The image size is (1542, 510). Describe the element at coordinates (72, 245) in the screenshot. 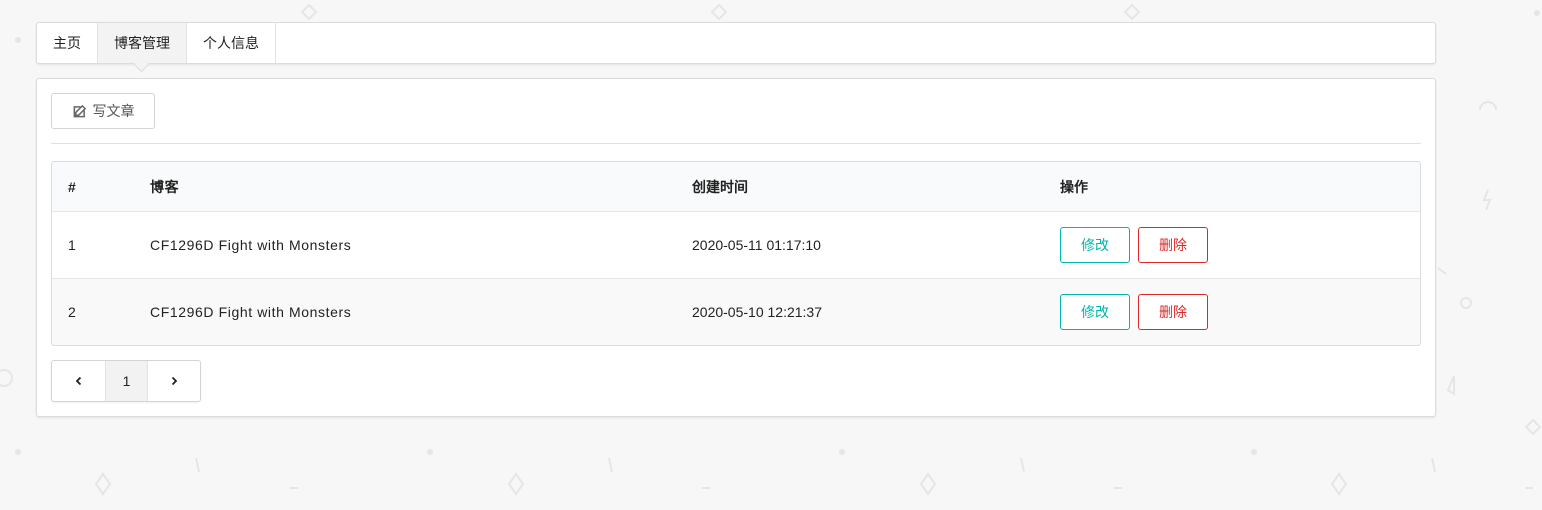

I see `row-index: 1` at that location.